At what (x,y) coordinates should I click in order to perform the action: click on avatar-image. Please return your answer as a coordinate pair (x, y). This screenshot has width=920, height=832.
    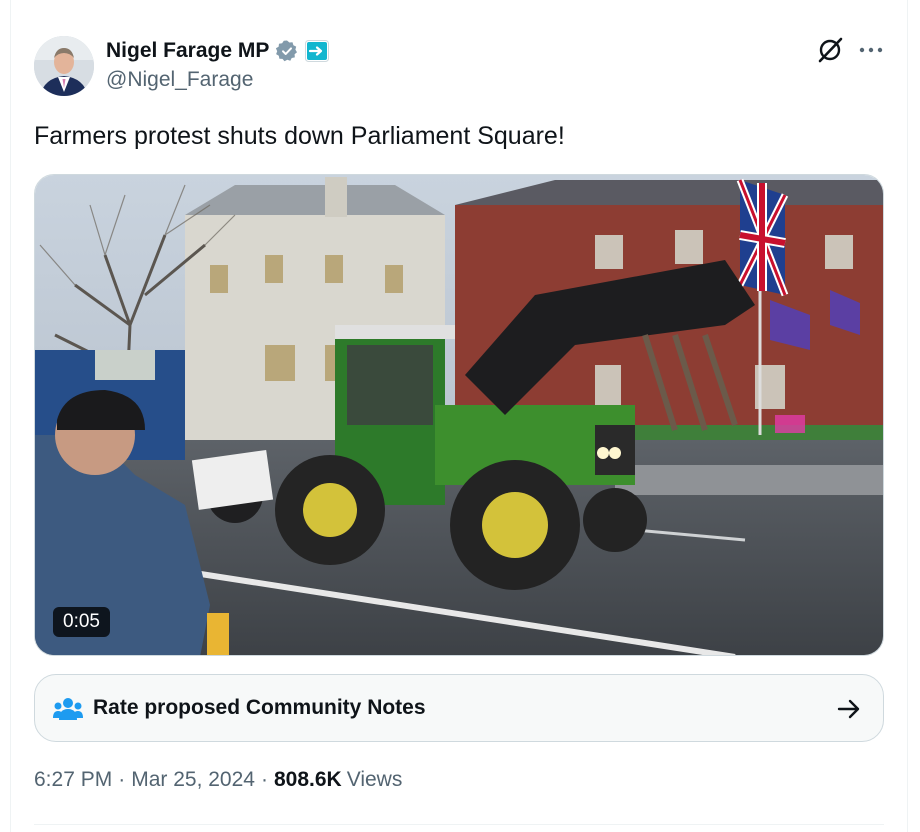
    Looking at the image, I should click on (64, 66).